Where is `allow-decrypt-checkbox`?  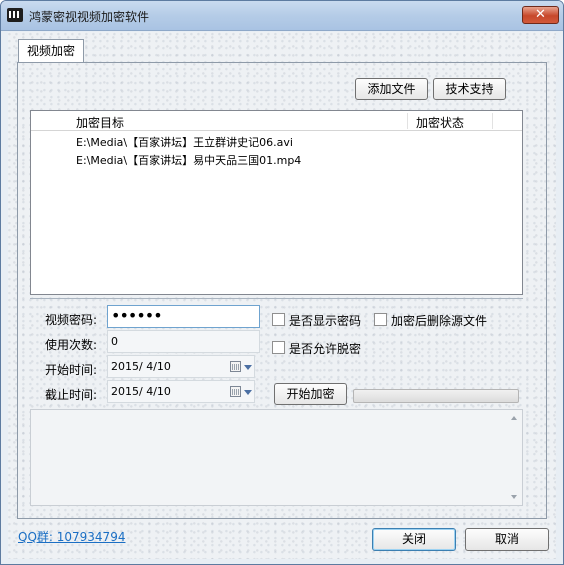
allow-decrypt-checkbox is located at coordinates (278, 347).